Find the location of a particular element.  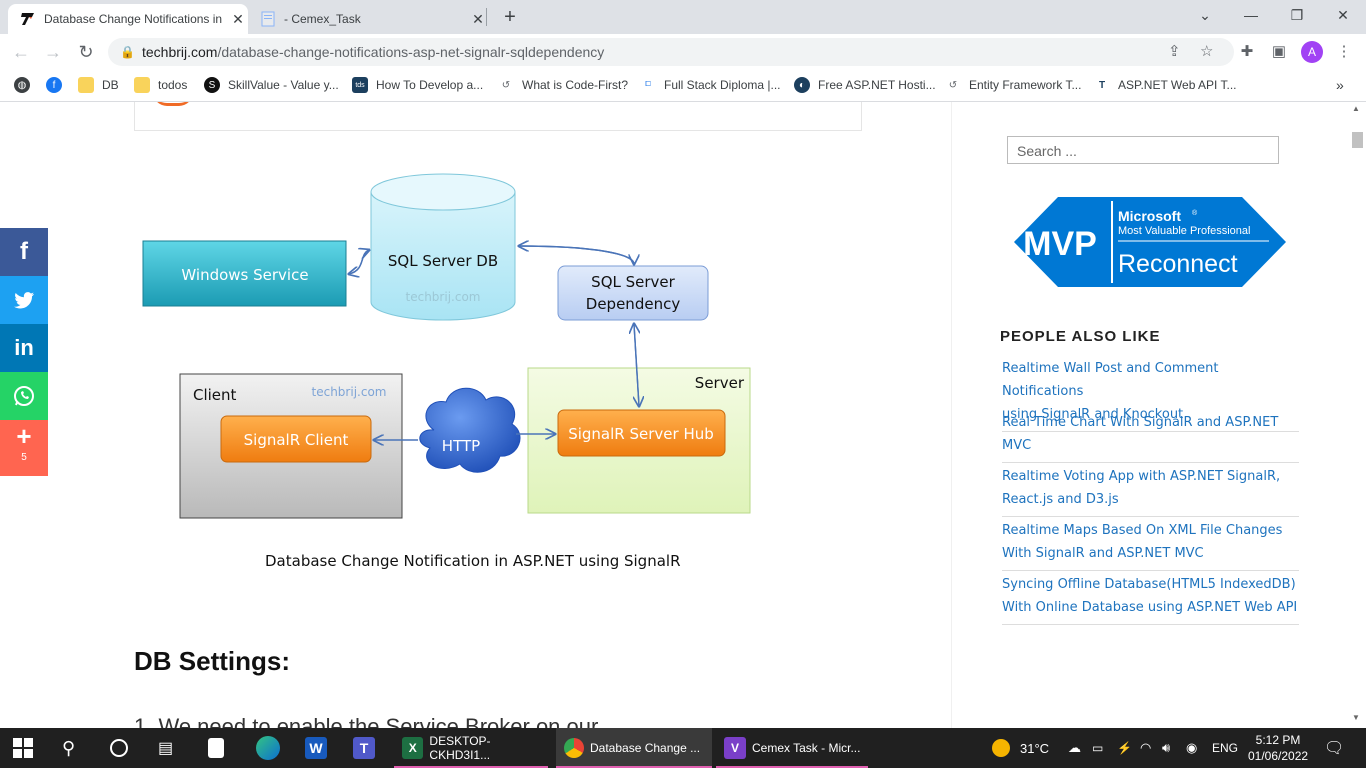

search-icon: ⚲ is located at coordinates (68, 748).